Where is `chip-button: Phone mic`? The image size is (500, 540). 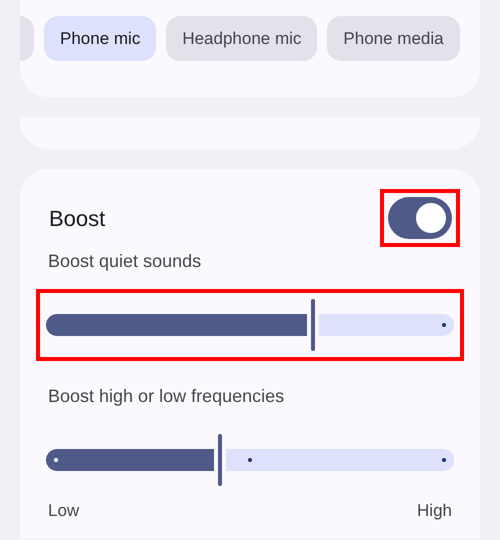
chip-button: Phone mic is located at coordinates (100, 38).